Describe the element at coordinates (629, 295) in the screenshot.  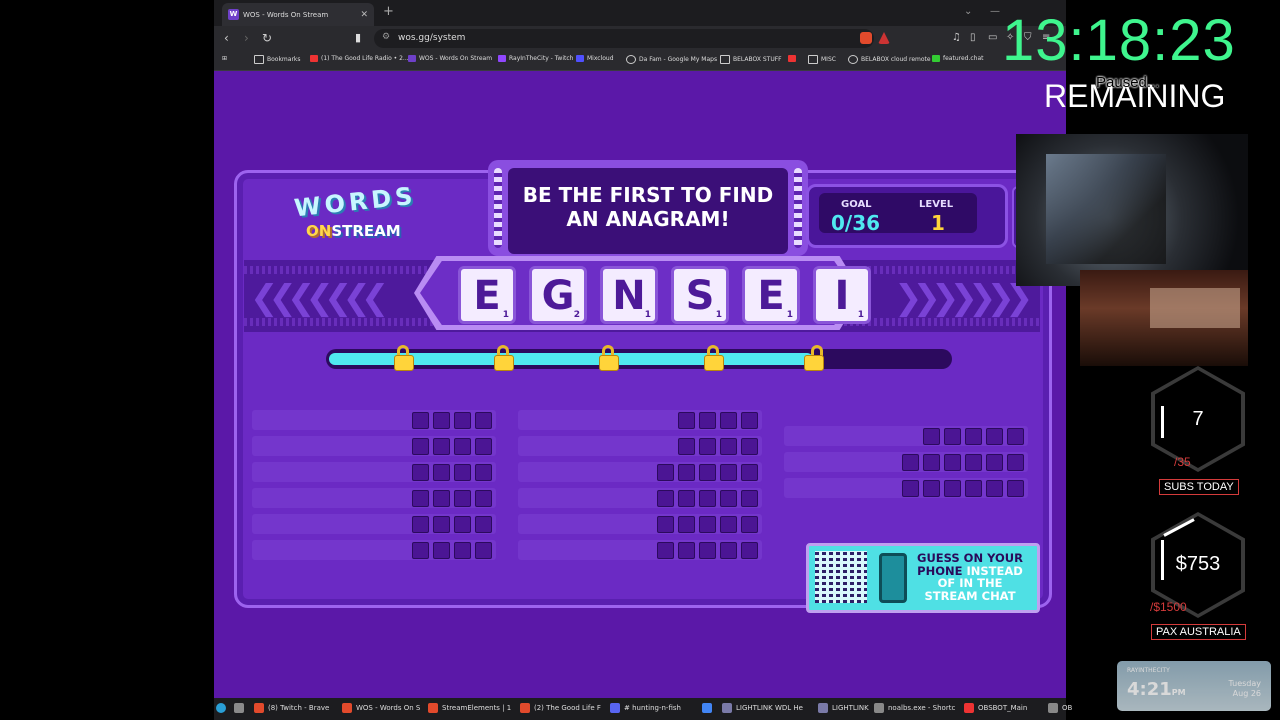
I see `letter-tile: N1` at that location.